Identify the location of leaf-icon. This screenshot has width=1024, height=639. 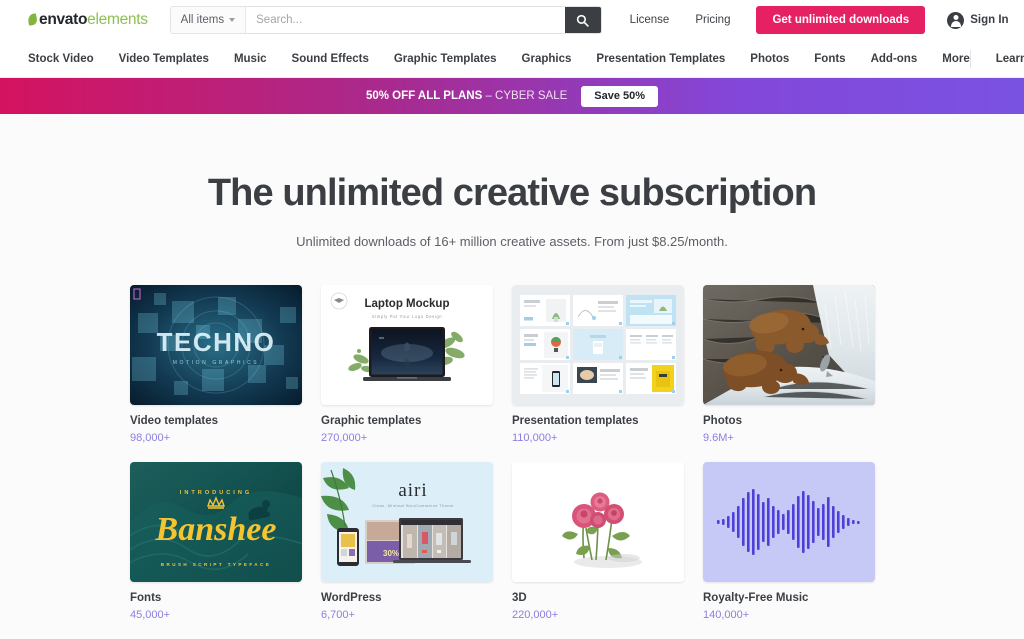
(32, 19).